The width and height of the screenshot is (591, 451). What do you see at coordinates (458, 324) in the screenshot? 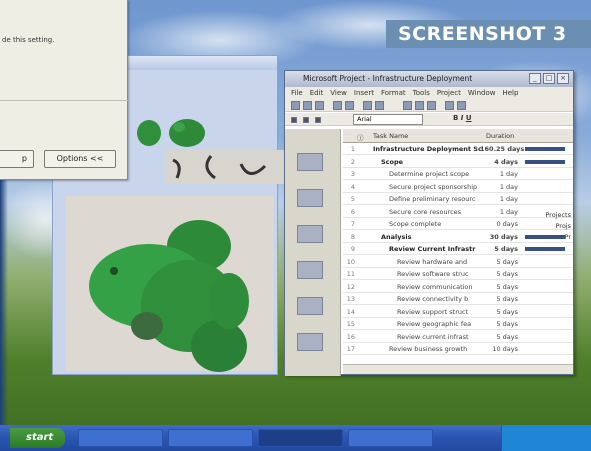
I see `table-row: 15 Review geographic fea 5 days` at bounding box center [458, 324].